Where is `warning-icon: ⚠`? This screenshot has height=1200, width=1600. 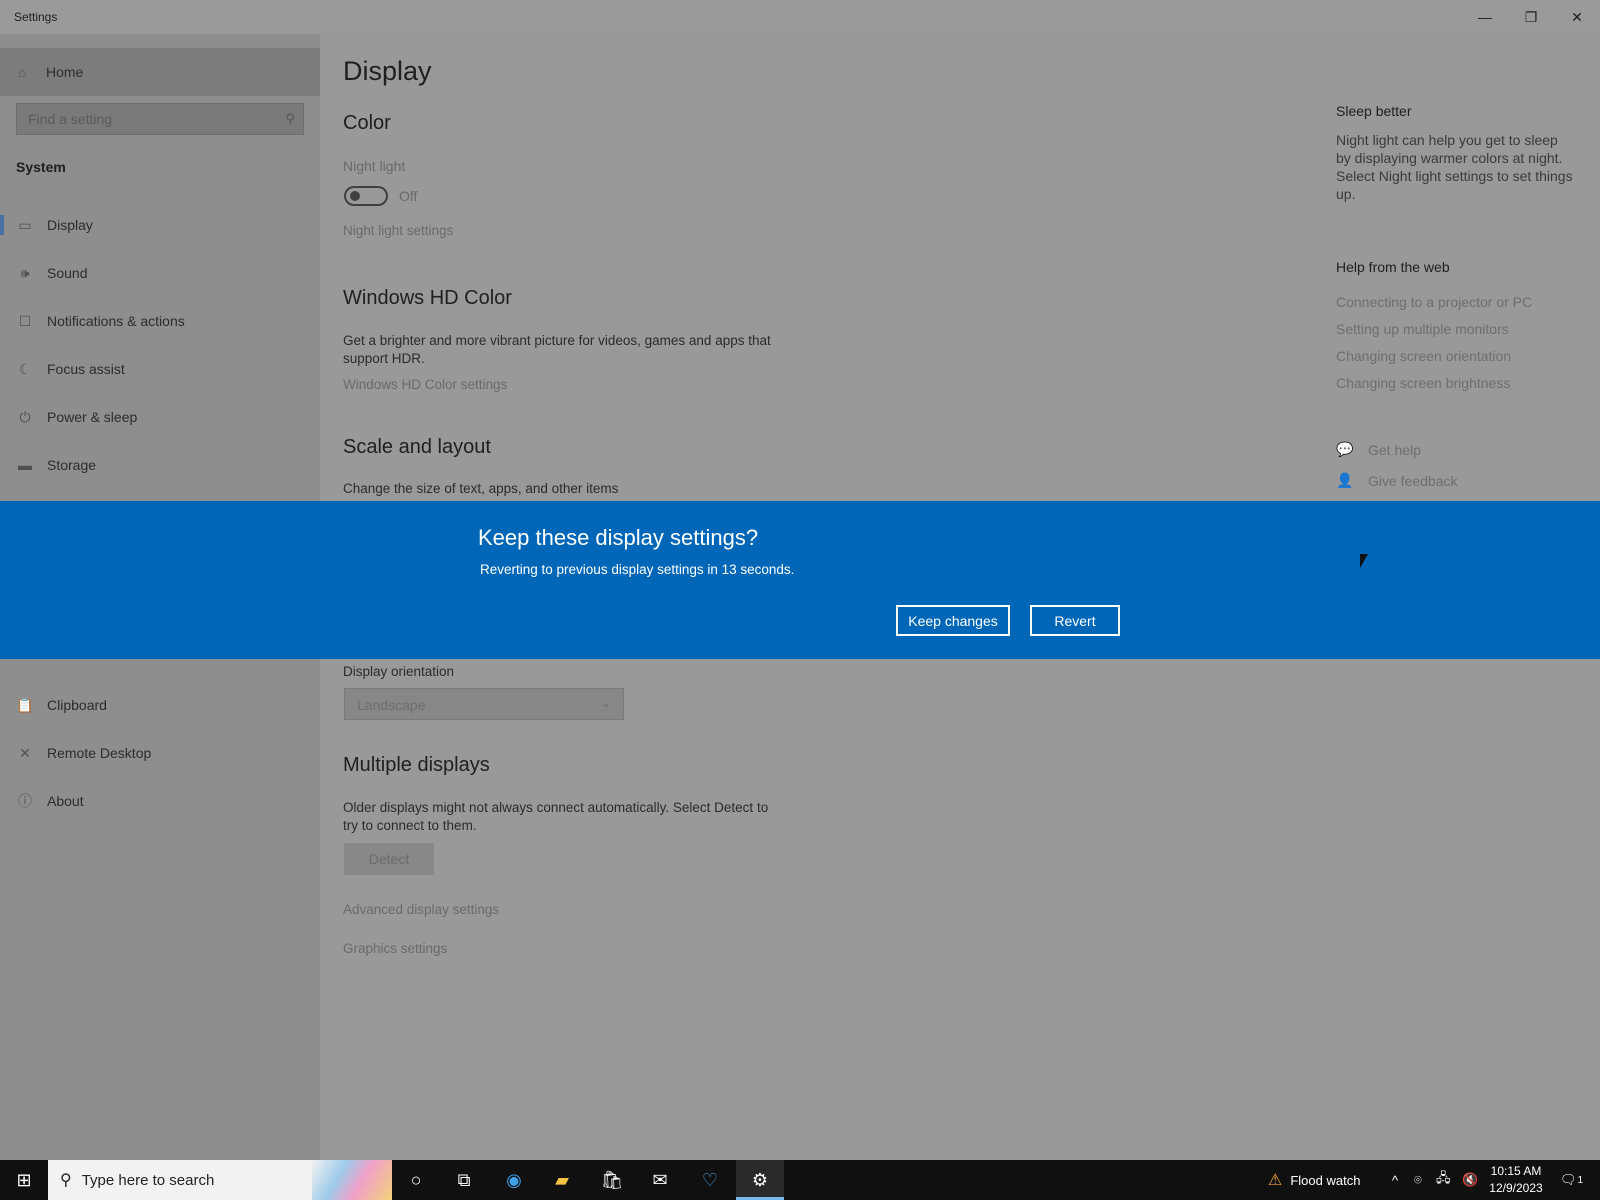
warning-icon: ⚠ is located at coordinates (1275, 1180).